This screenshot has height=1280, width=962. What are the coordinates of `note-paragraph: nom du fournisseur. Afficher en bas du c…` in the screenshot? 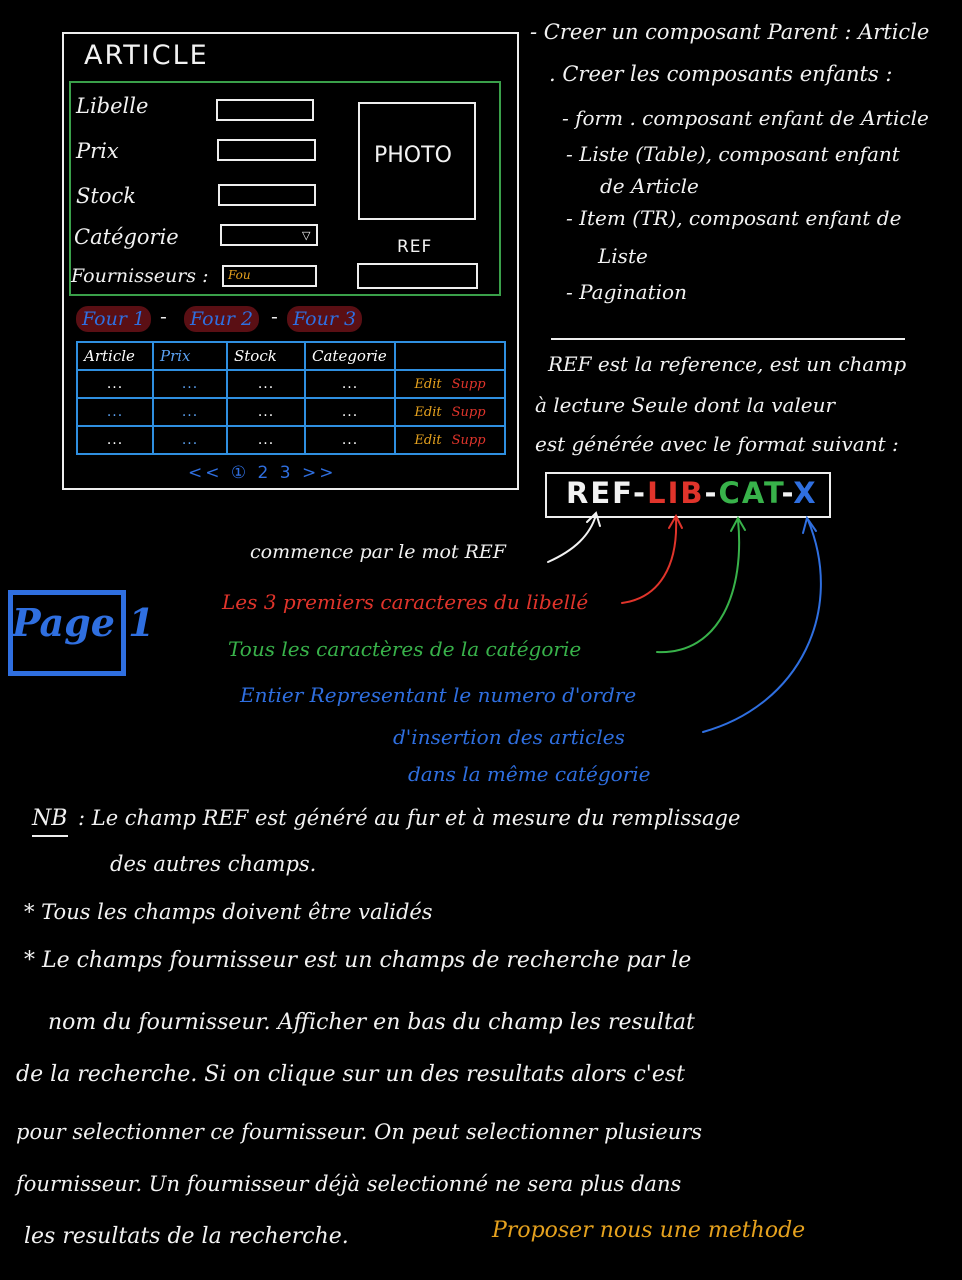 It's located at (371, 1022).